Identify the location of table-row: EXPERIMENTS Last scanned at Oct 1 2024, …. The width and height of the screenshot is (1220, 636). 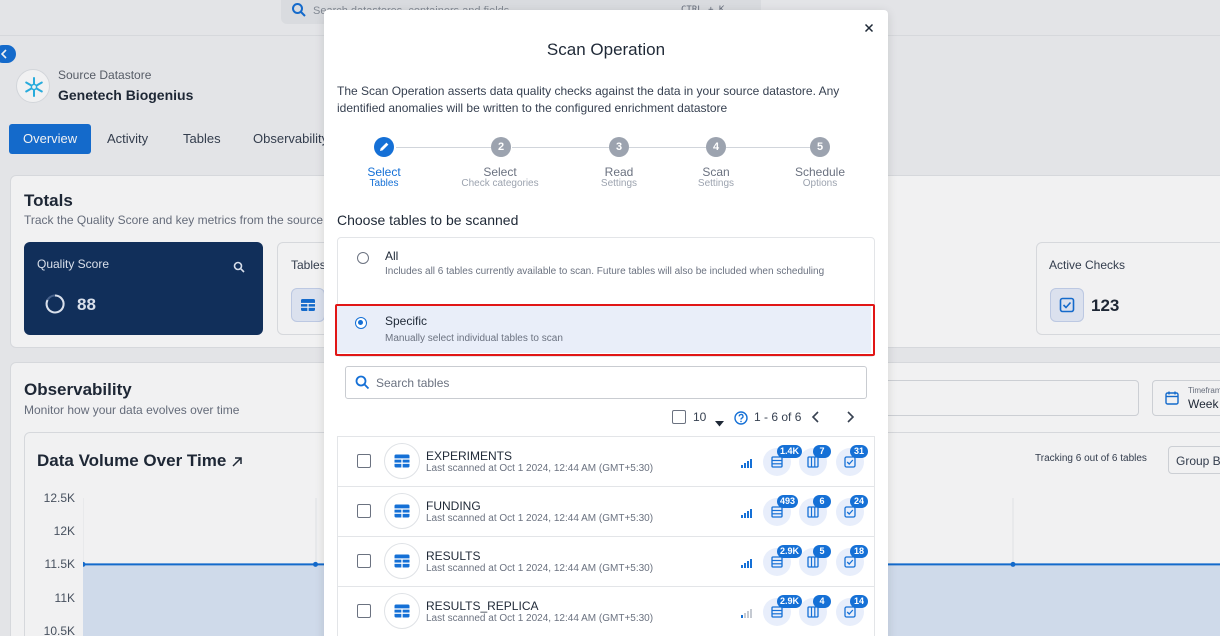
(606, 461).